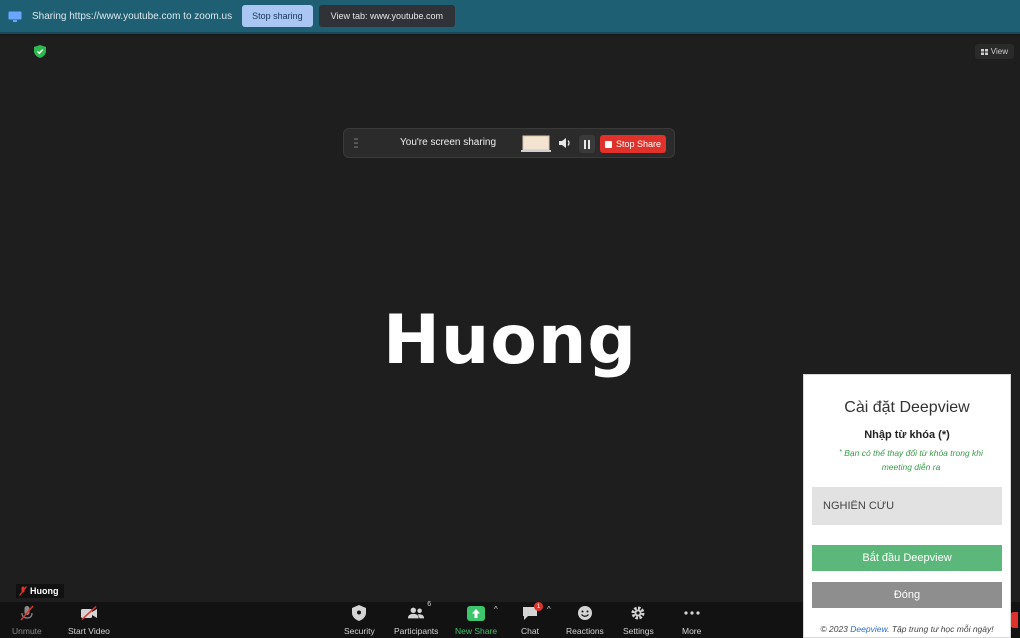 The height and width of the screenshot is (638, 1020). I want to click on encryption-shield-icon, so click(40, 51).